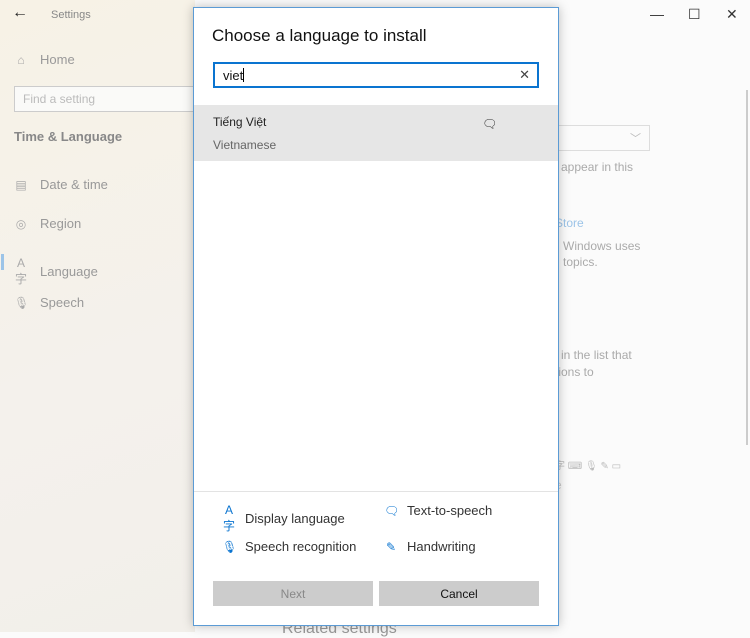  What do you see at coordinates (596, 355) in the screenshot?
I see `bg-text: in the list that` at bounding box center [596, 355].